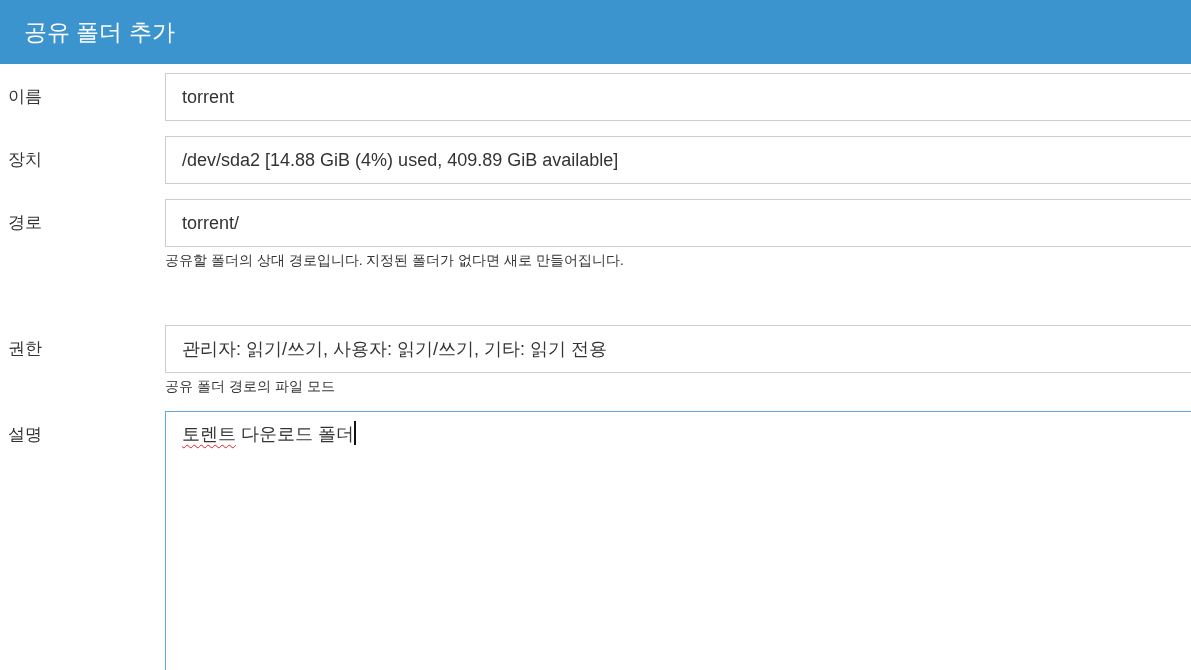 This screenshot has width=1191, height=670. I want to click on field-label: 경로, so click(25, 223).